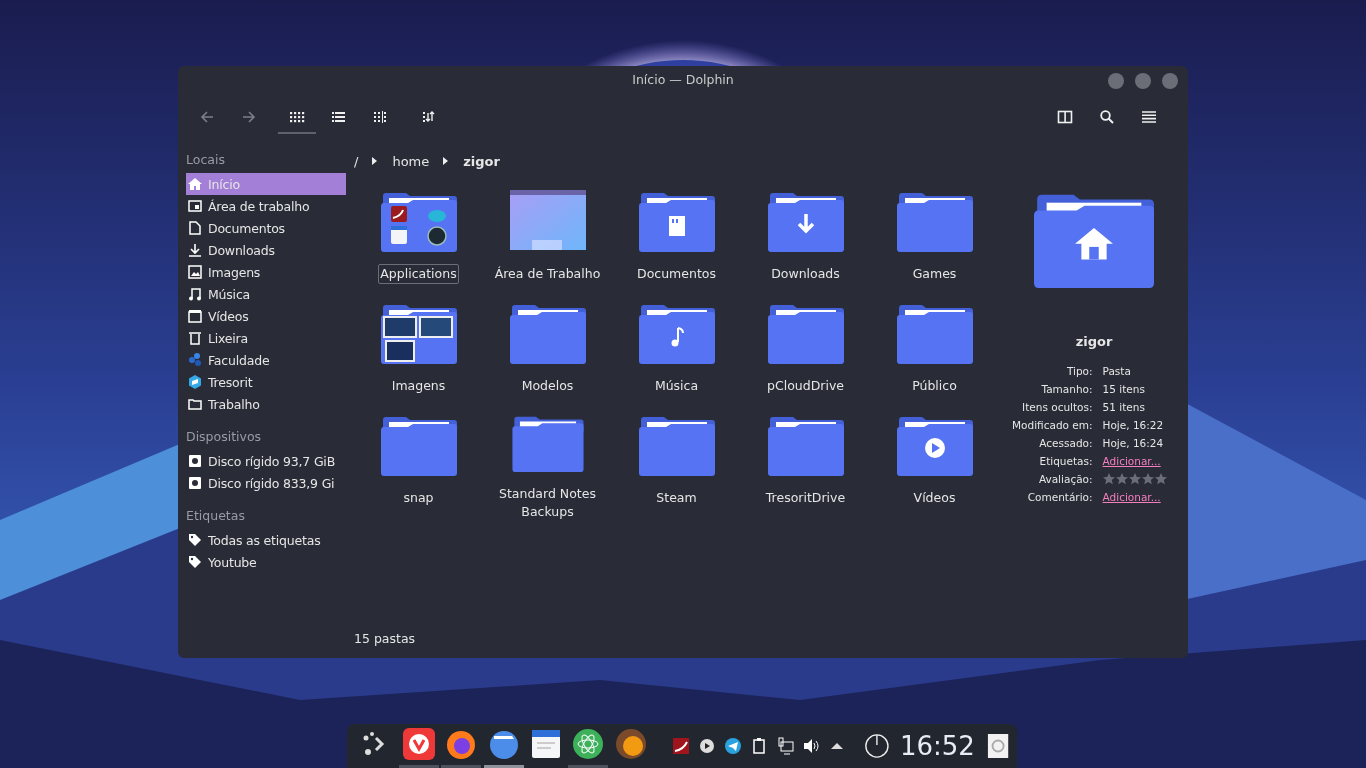 Image resolution: width=1366 pixels, height=768 pixels. What do you see at coordinates (216, 516) in the screenshot?
I see `section-heading: Etiquetas` at bounding box center [216, 516].